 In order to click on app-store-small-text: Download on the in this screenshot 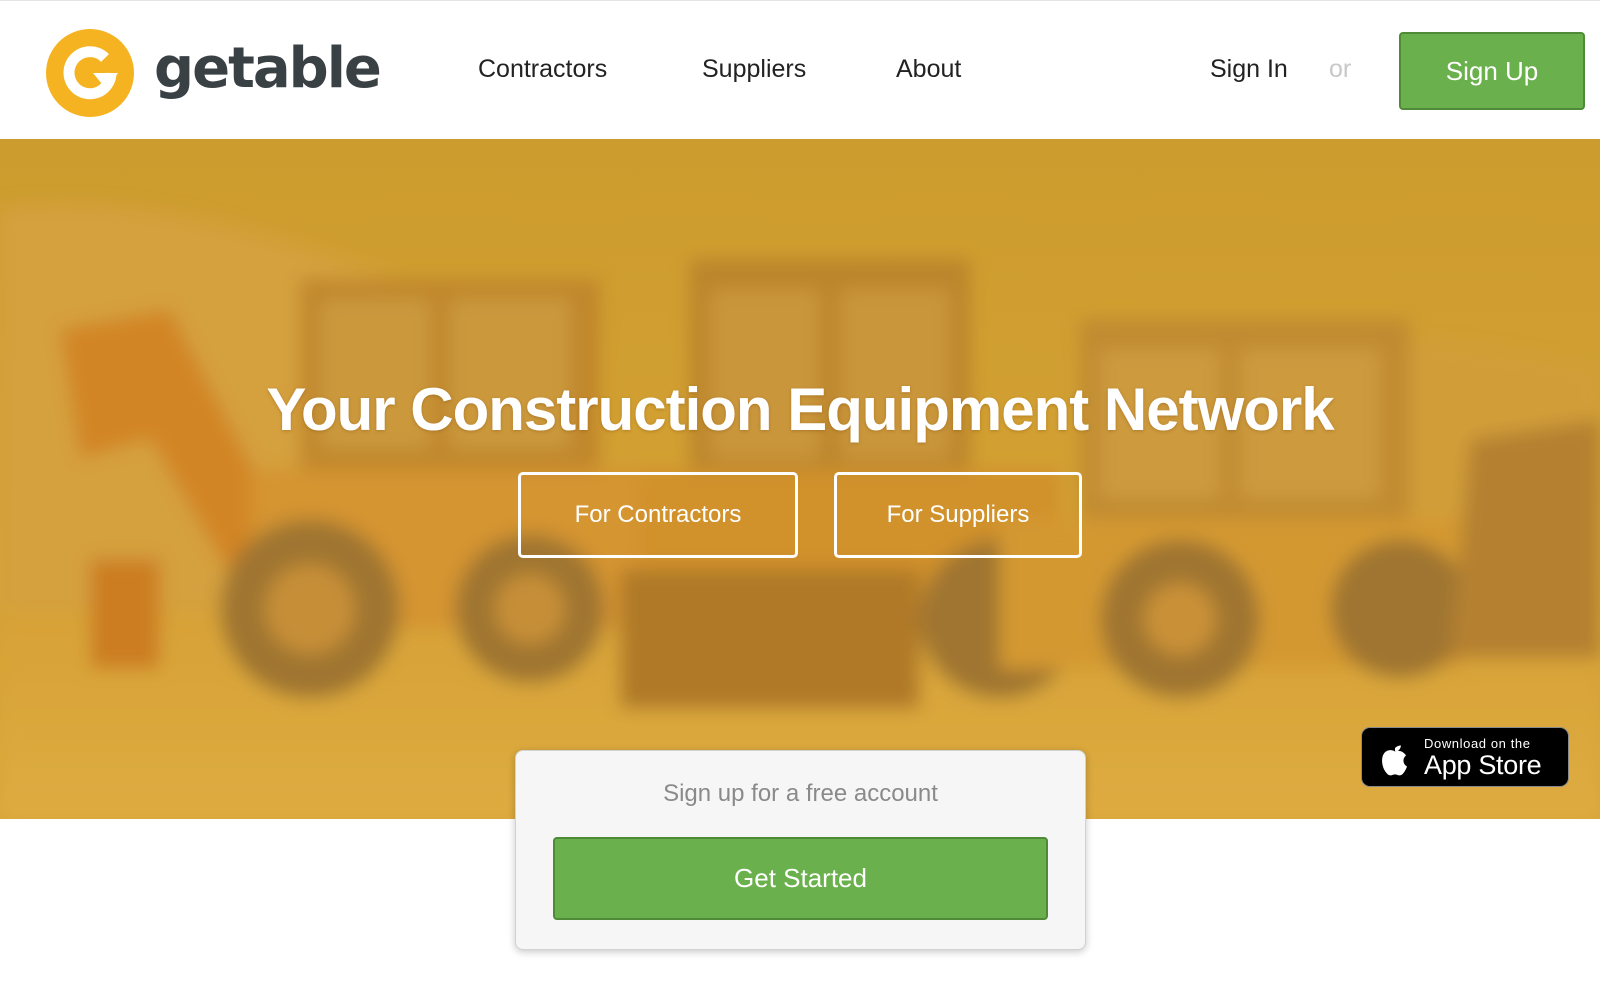, I will do `click(1477, 743)`.